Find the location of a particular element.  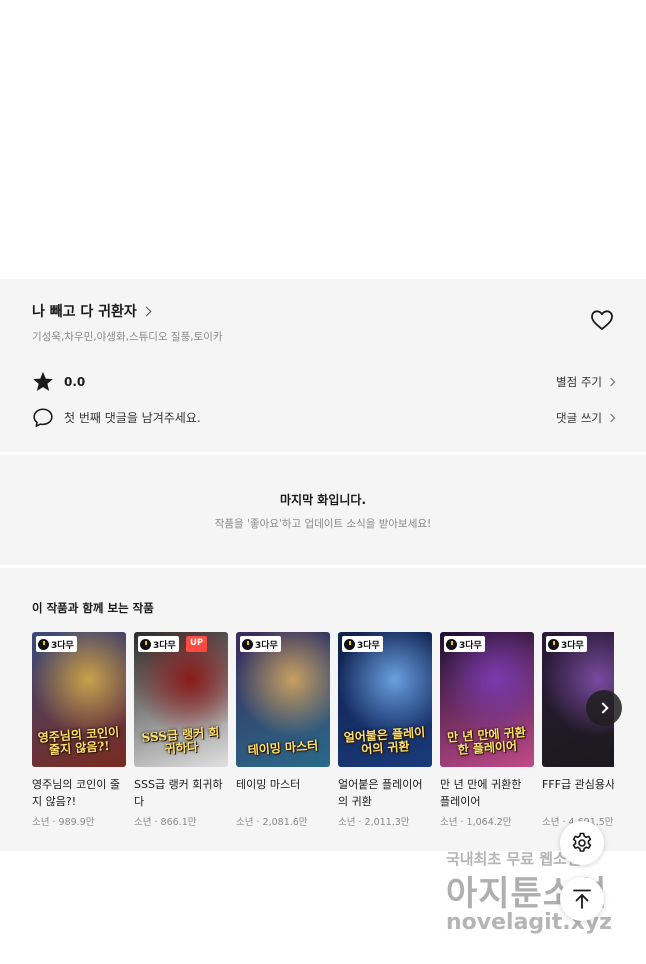

work-title: 나 빼고 다 귀환자 is located at coordinates (84, 312).